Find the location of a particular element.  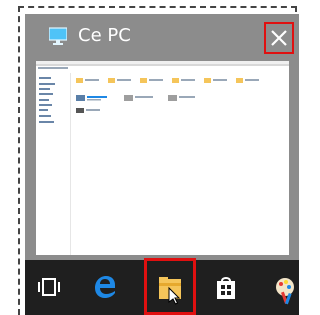

paint-icon is located at coordinates (285, 291).